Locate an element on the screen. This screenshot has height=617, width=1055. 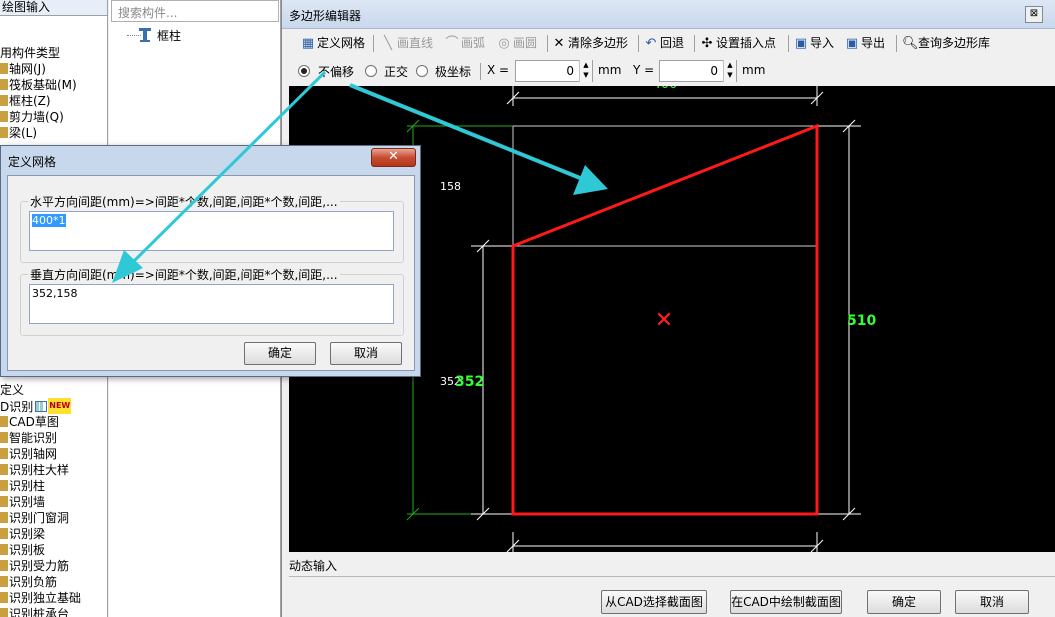
tree-item-recog-main-rebar: 识别受力筋 is located at coordinates (34, 566).